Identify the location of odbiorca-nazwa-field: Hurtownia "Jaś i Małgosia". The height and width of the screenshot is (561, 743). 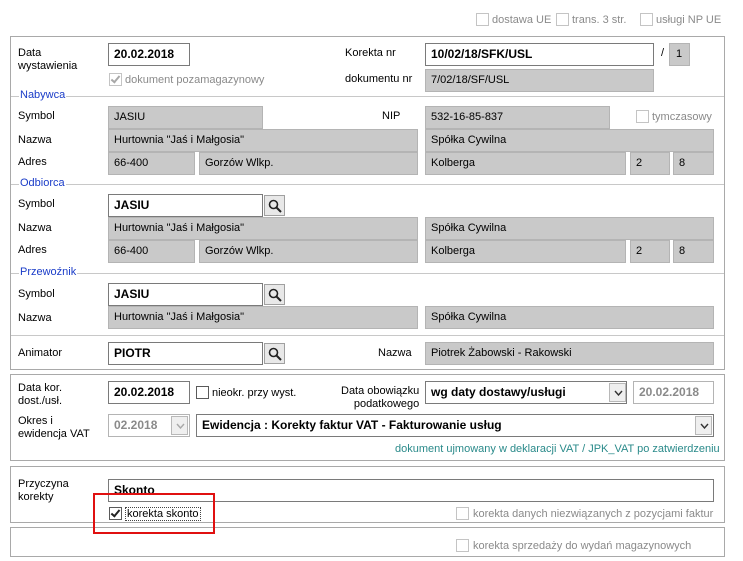
(263, 228).